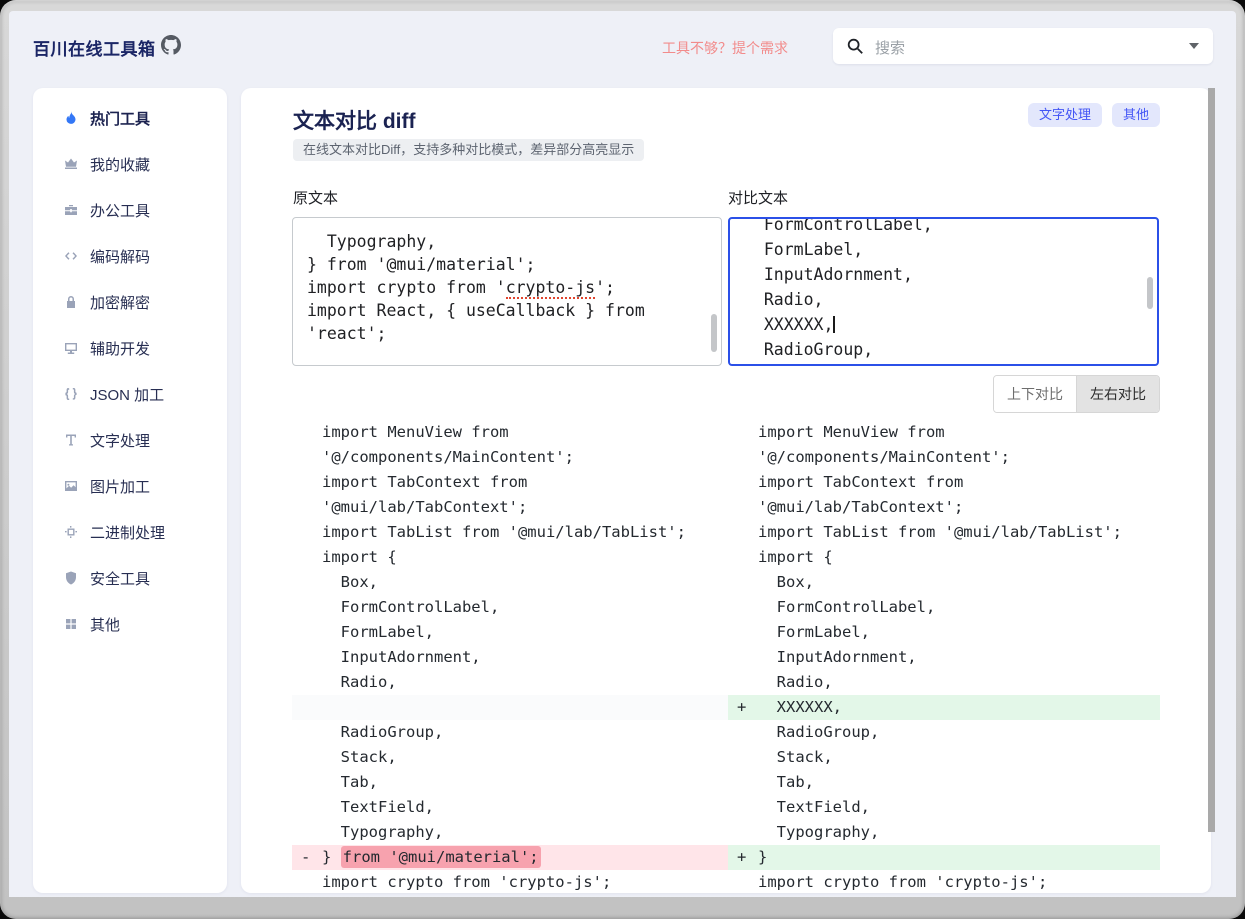  I want to click on shield-icon, so click(71, 578).